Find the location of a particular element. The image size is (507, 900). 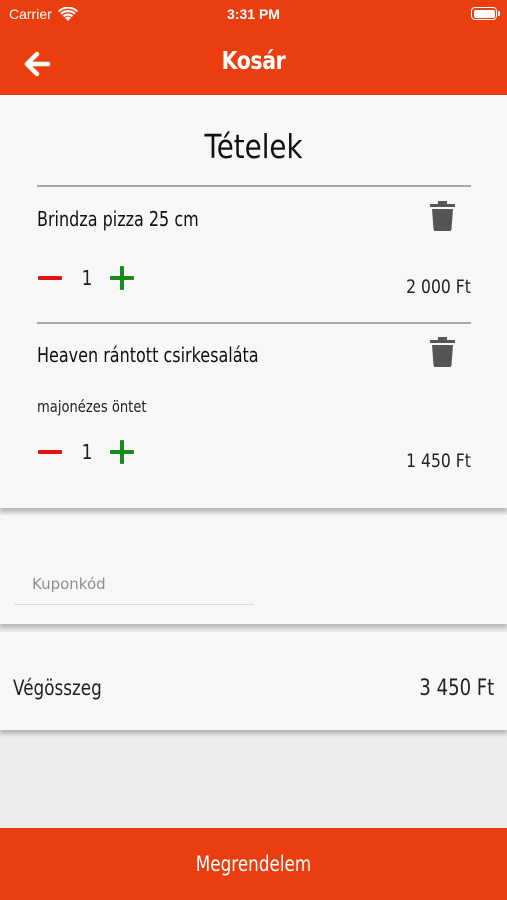

status-time: 3:31 PM is located at coordinates (253, 14).